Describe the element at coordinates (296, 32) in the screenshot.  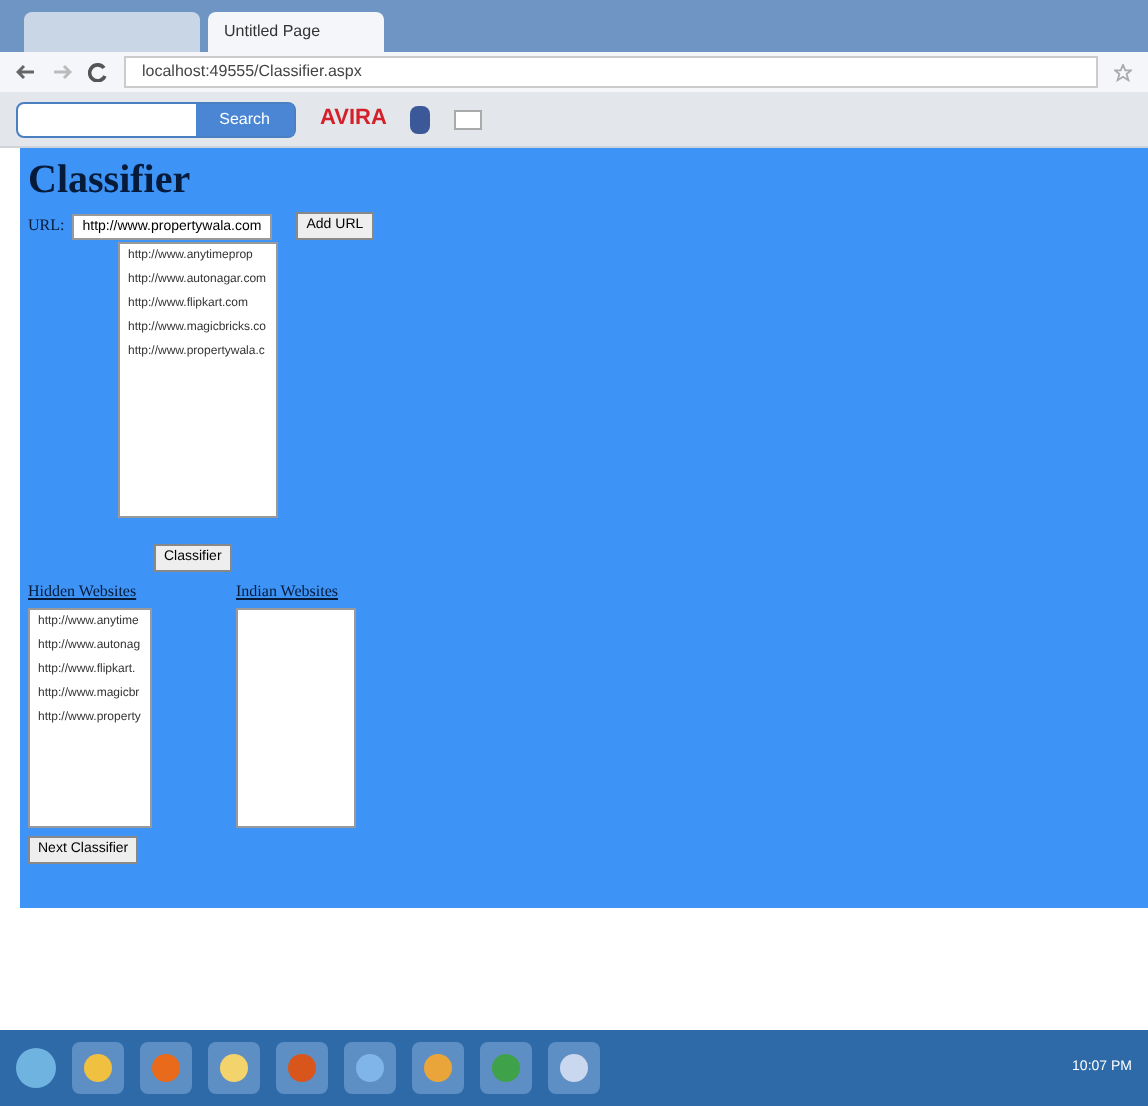
I see `browser-tab: Untitled Page` at that location.